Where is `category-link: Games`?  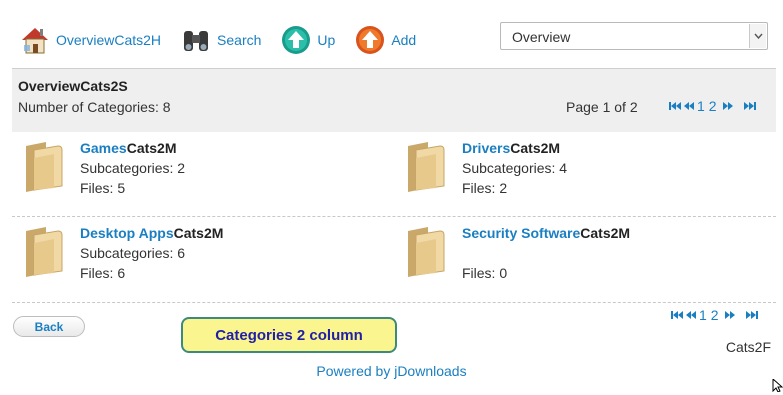
category-link: Games is located at coordinates (103, 148).